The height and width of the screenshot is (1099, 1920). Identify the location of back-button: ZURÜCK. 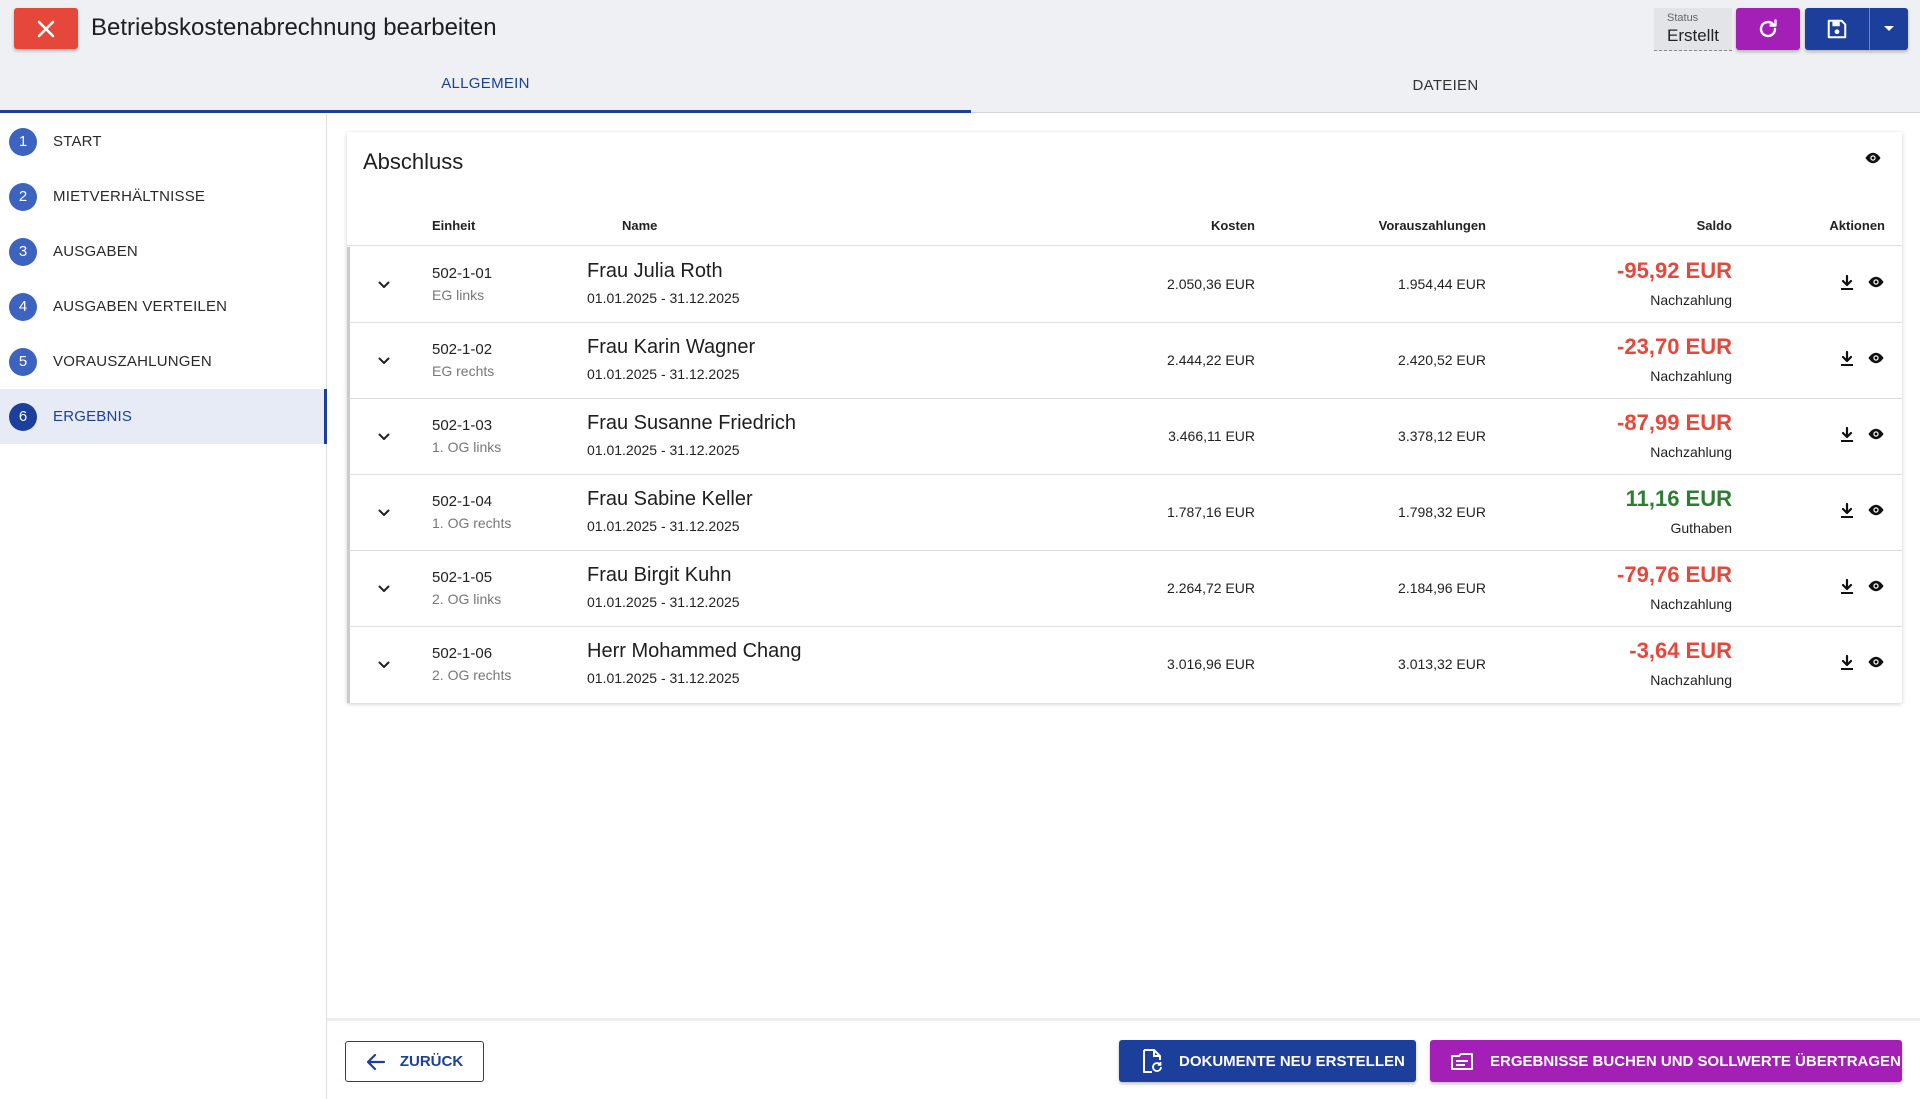
(414, 1061).